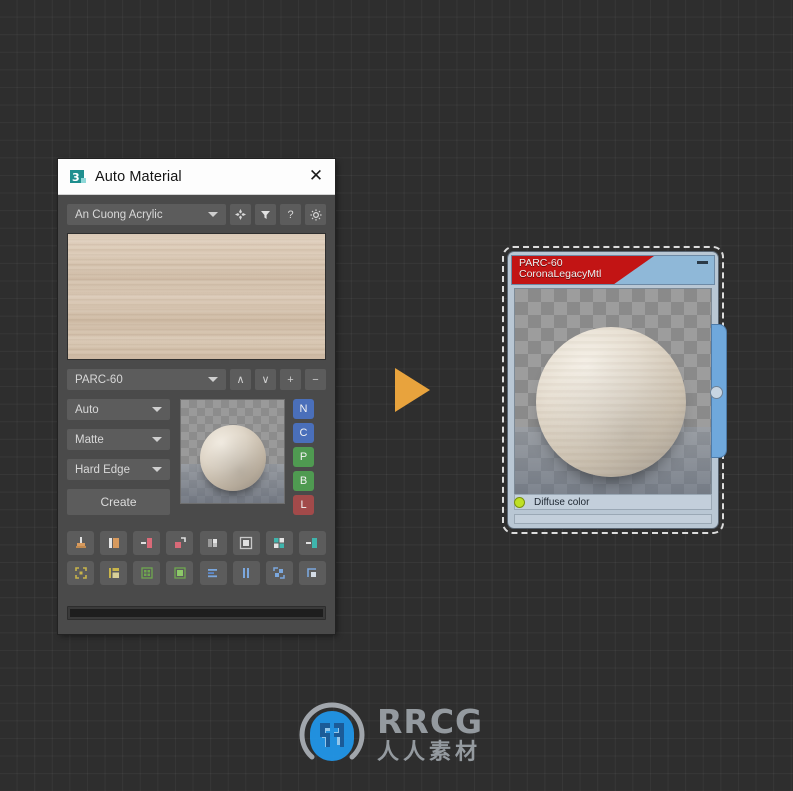 This screenshot has height=791, width=793. I want to click on library-dropdown: An Cuong Acrylic, so click(146, 214).